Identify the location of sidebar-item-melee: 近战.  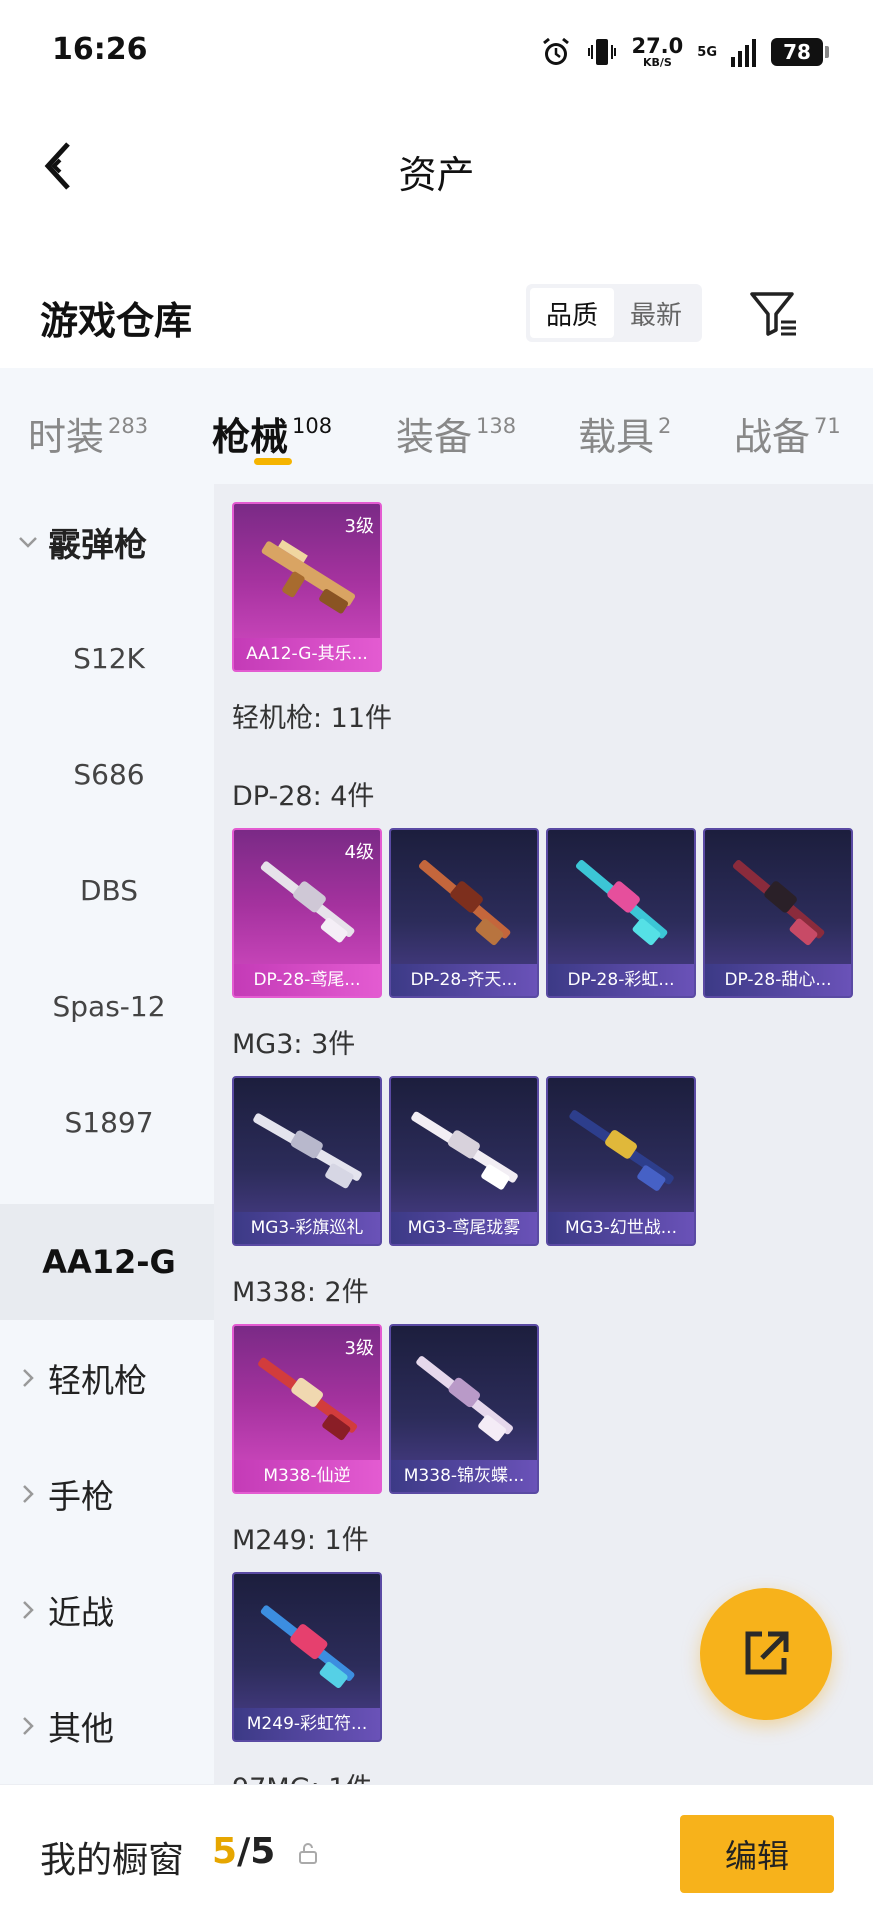
(107, 1610).